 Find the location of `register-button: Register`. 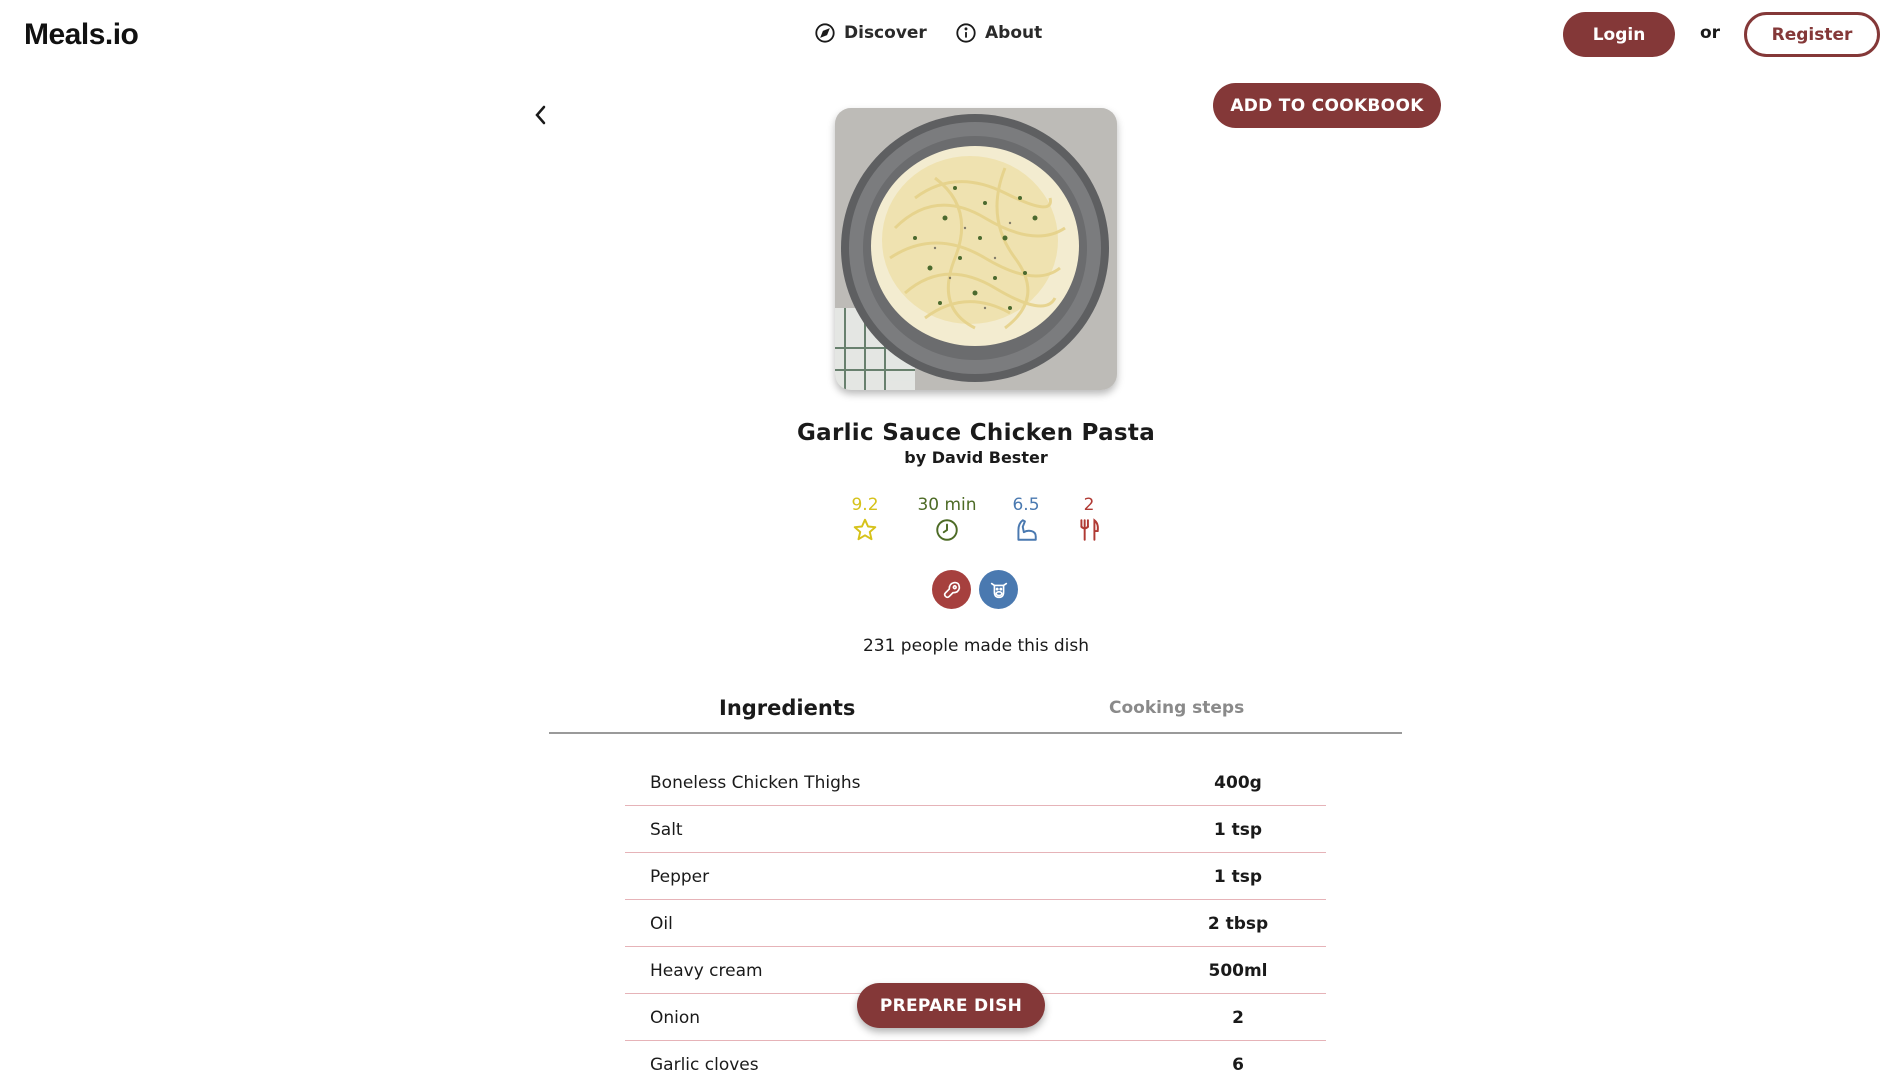

register-button: Register is located at coordinates (1812, 34).